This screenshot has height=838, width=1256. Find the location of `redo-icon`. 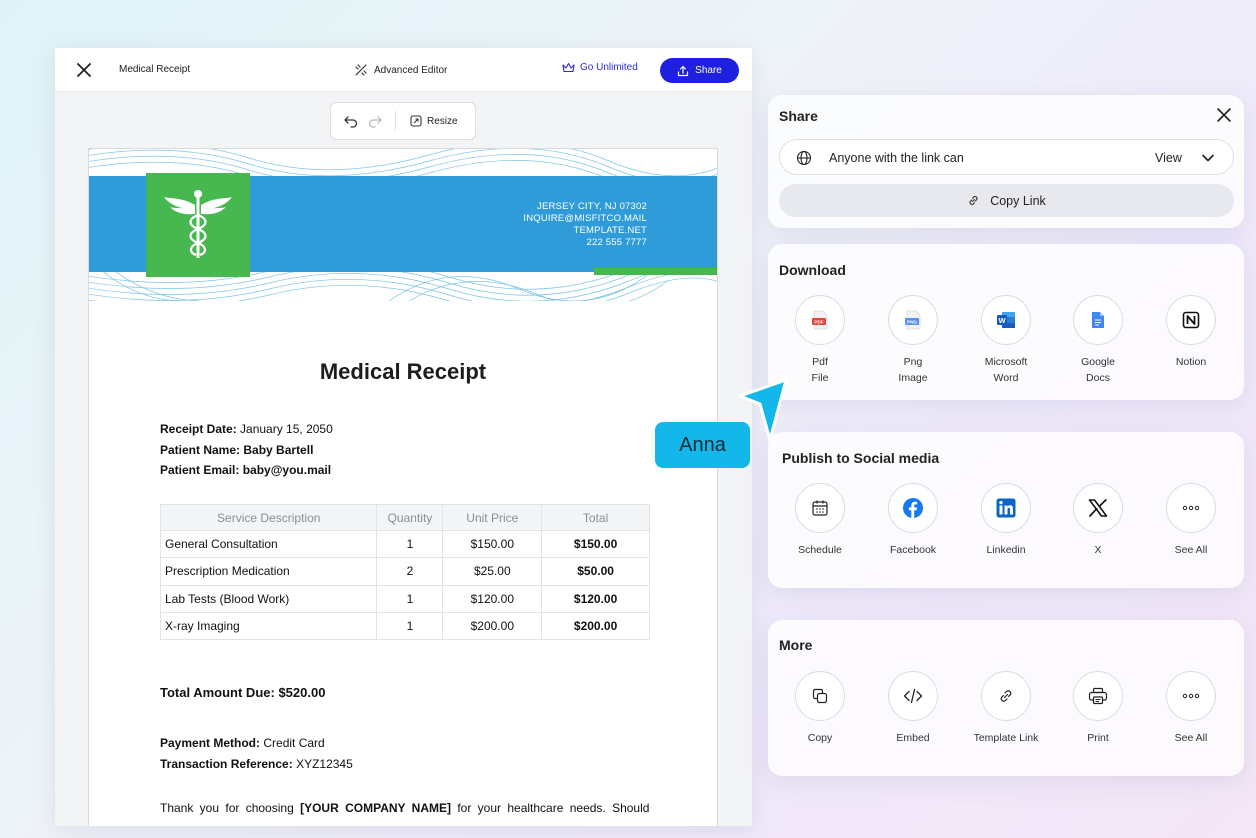

redo-icon is located at coordinates (375, 121).